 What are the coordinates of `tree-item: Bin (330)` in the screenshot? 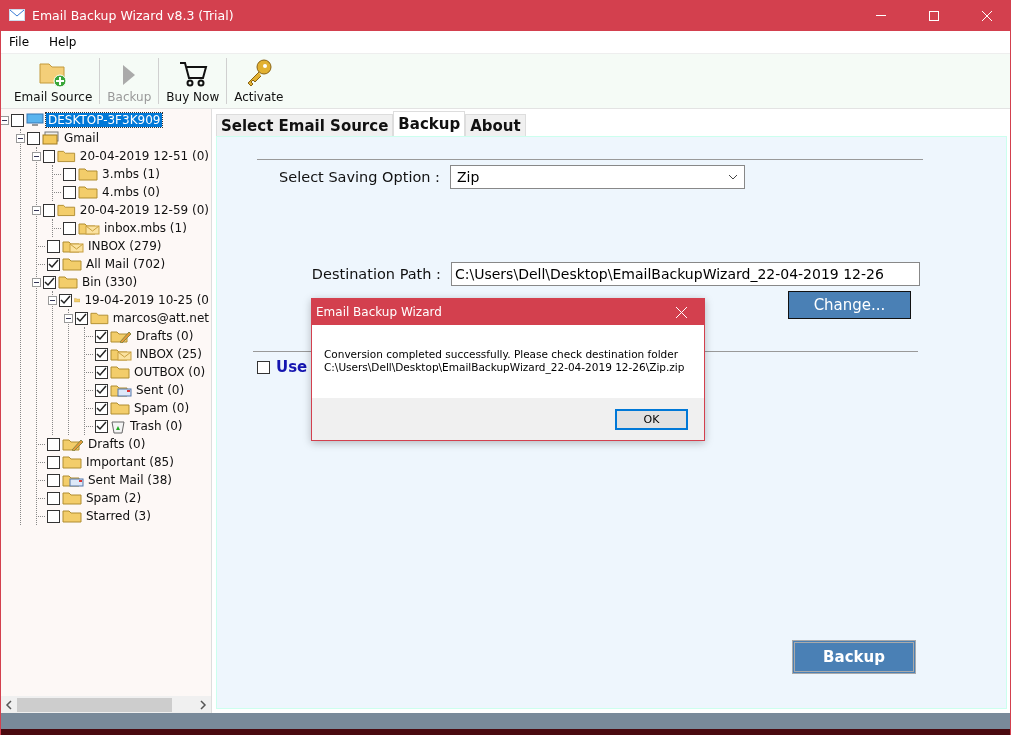 It's located at (110, 282).